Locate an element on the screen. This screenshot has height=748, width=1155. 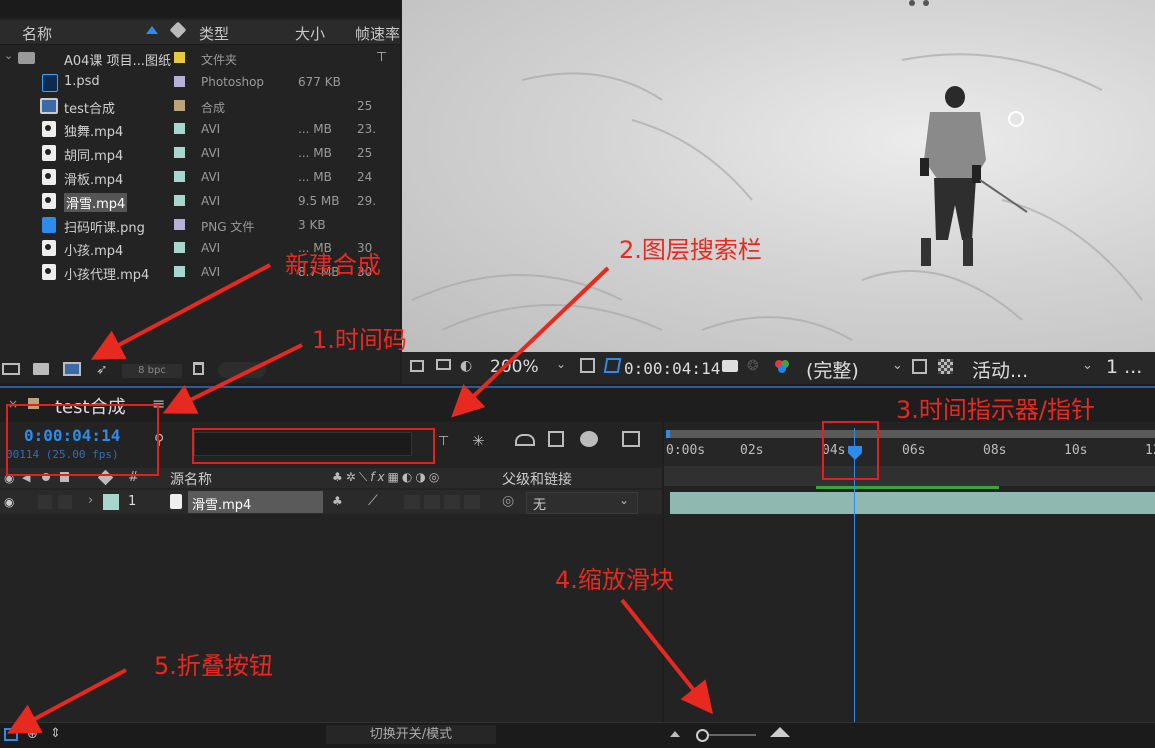
project-item: 扫码听课.png PNG 文件 3 KB is located at coordinates (200, 224).